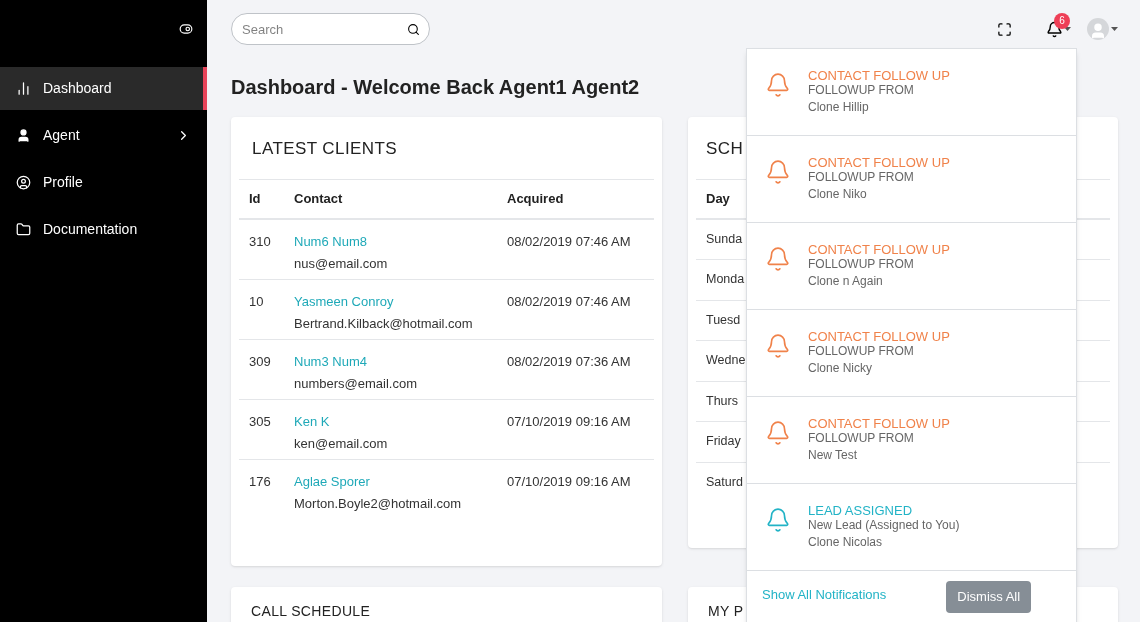  What do you see at coordinates (186, 29) in the screenshot?
I see `toggle-icon` at bounding box center [186, 29].